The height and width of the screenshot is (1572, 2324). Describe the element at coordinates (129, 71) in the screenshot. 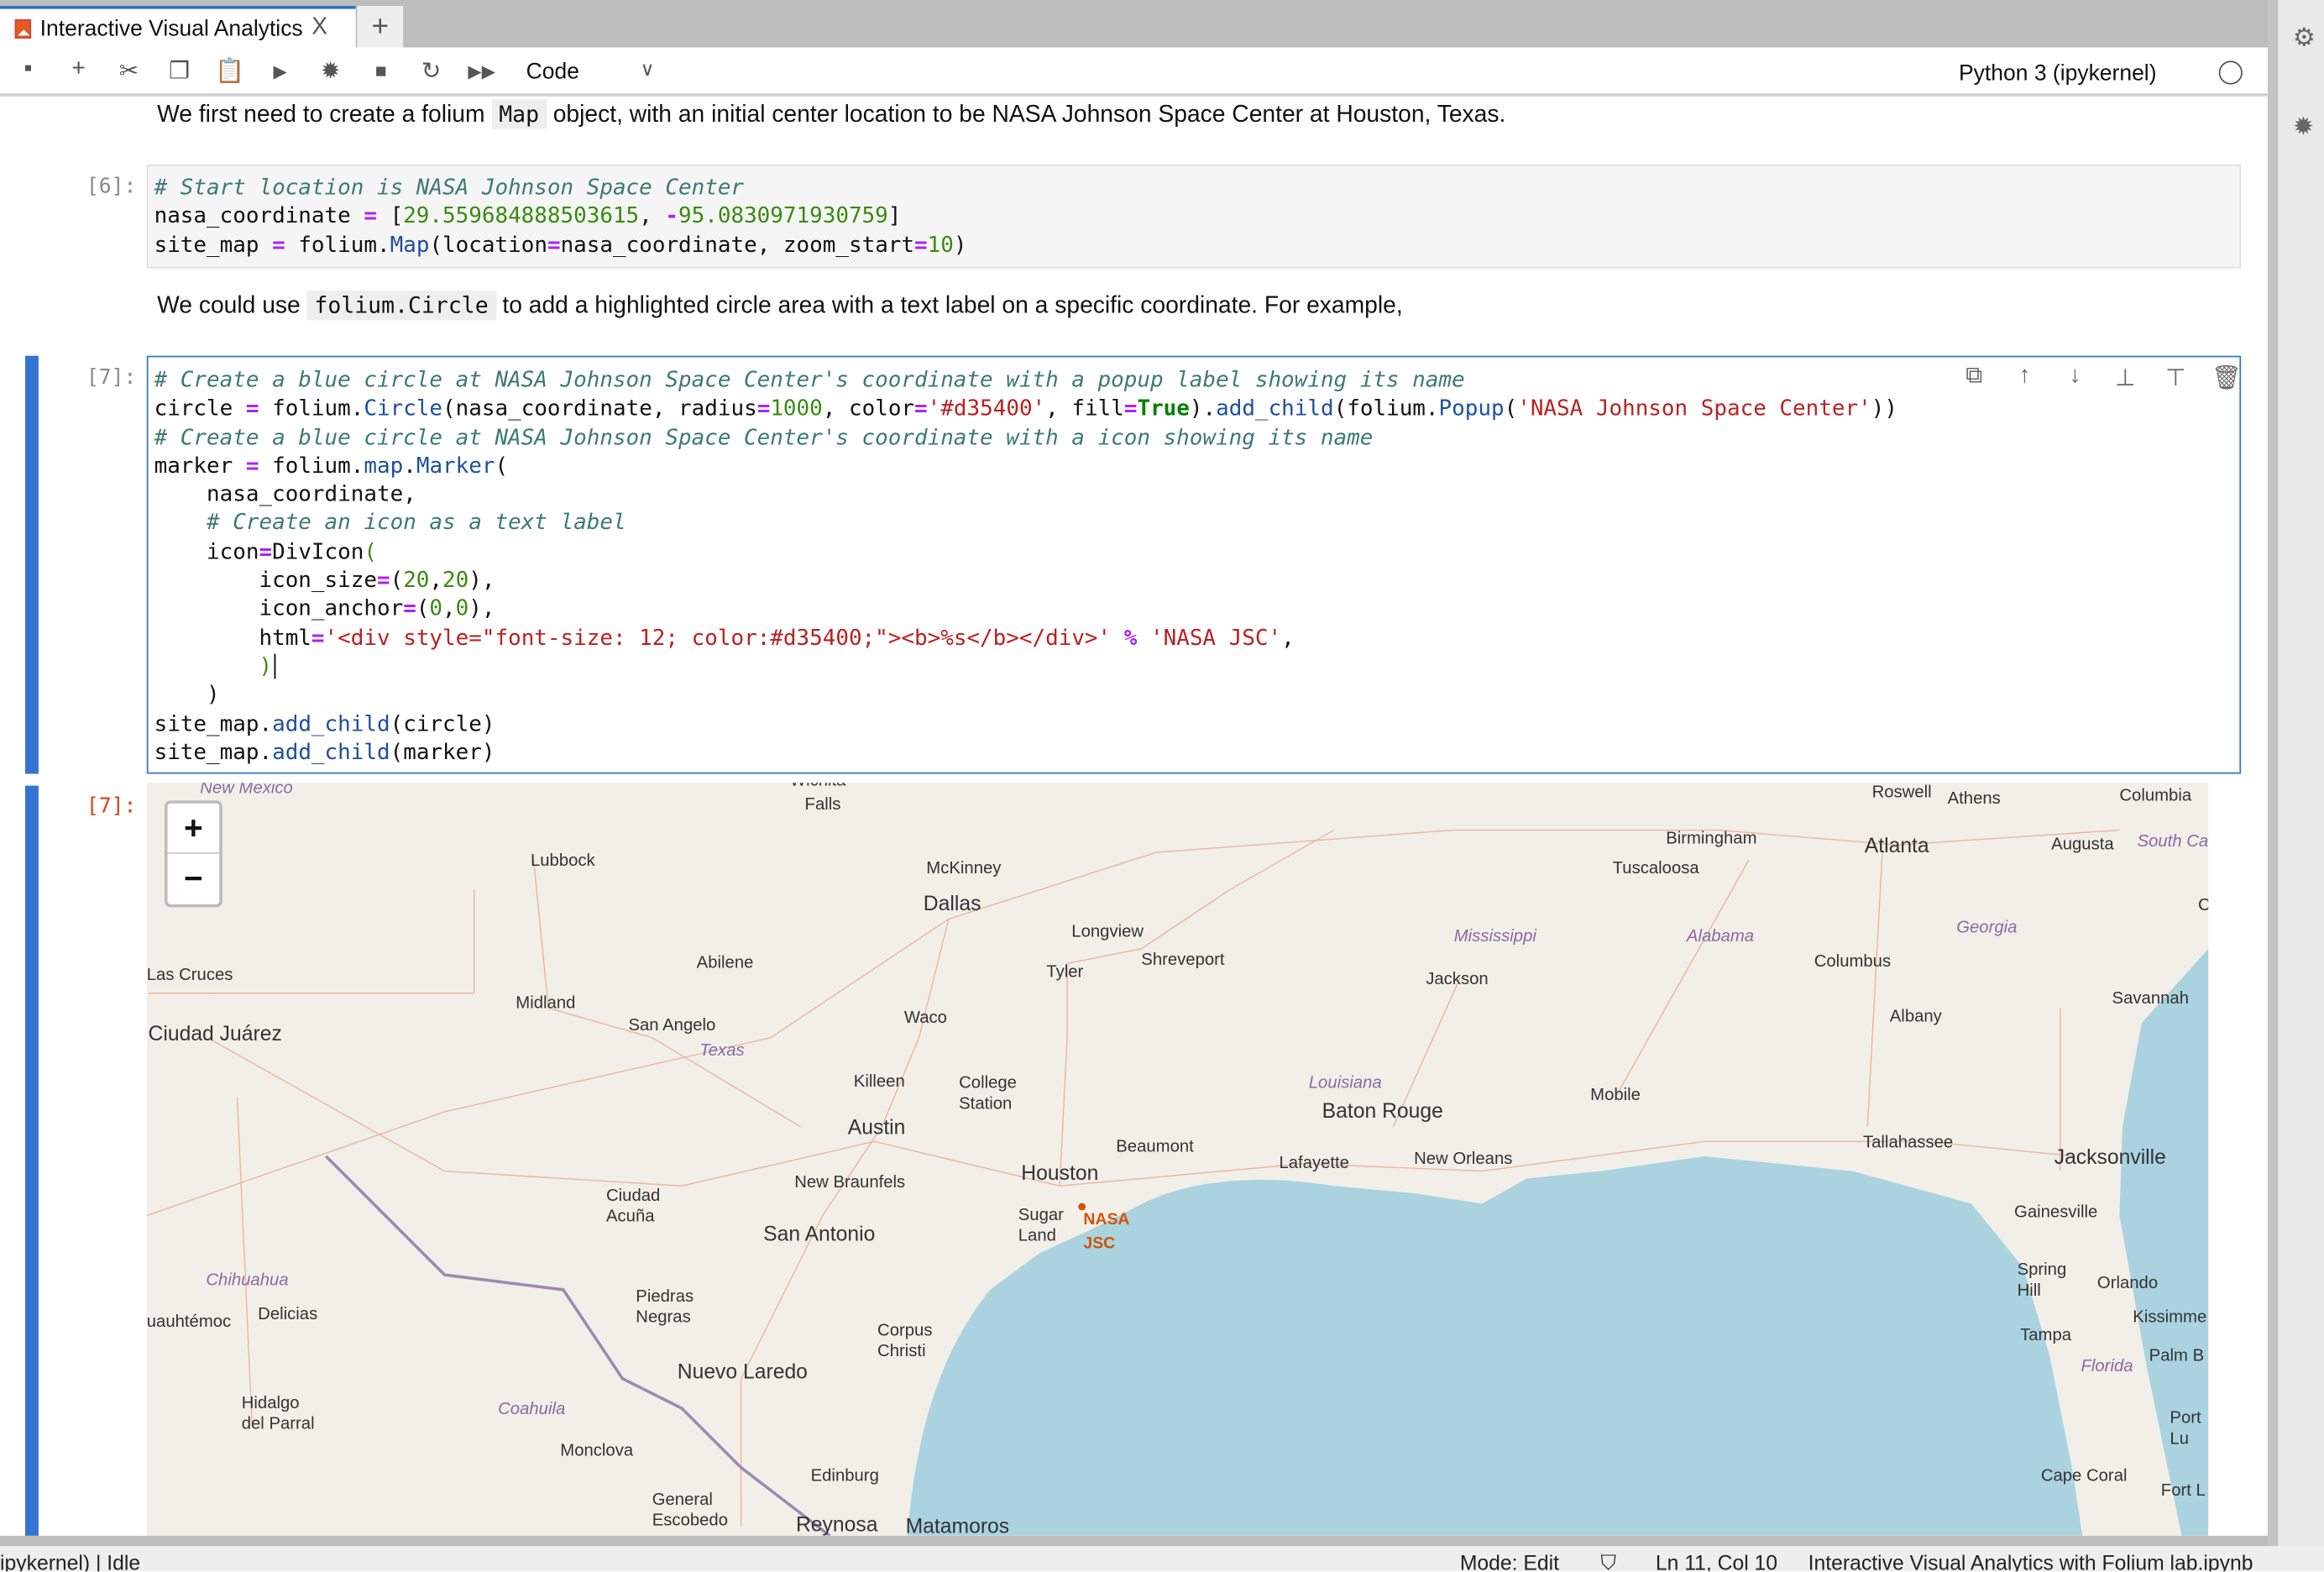

I see `cut-icon: ✂` at that location.